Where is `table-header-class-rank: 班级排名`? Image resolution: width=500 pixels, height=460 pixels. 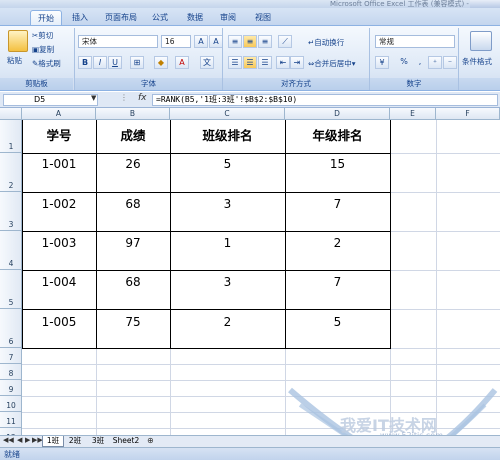
table-header-class-rank: 班级排名 is located at coordinates (227, 134).